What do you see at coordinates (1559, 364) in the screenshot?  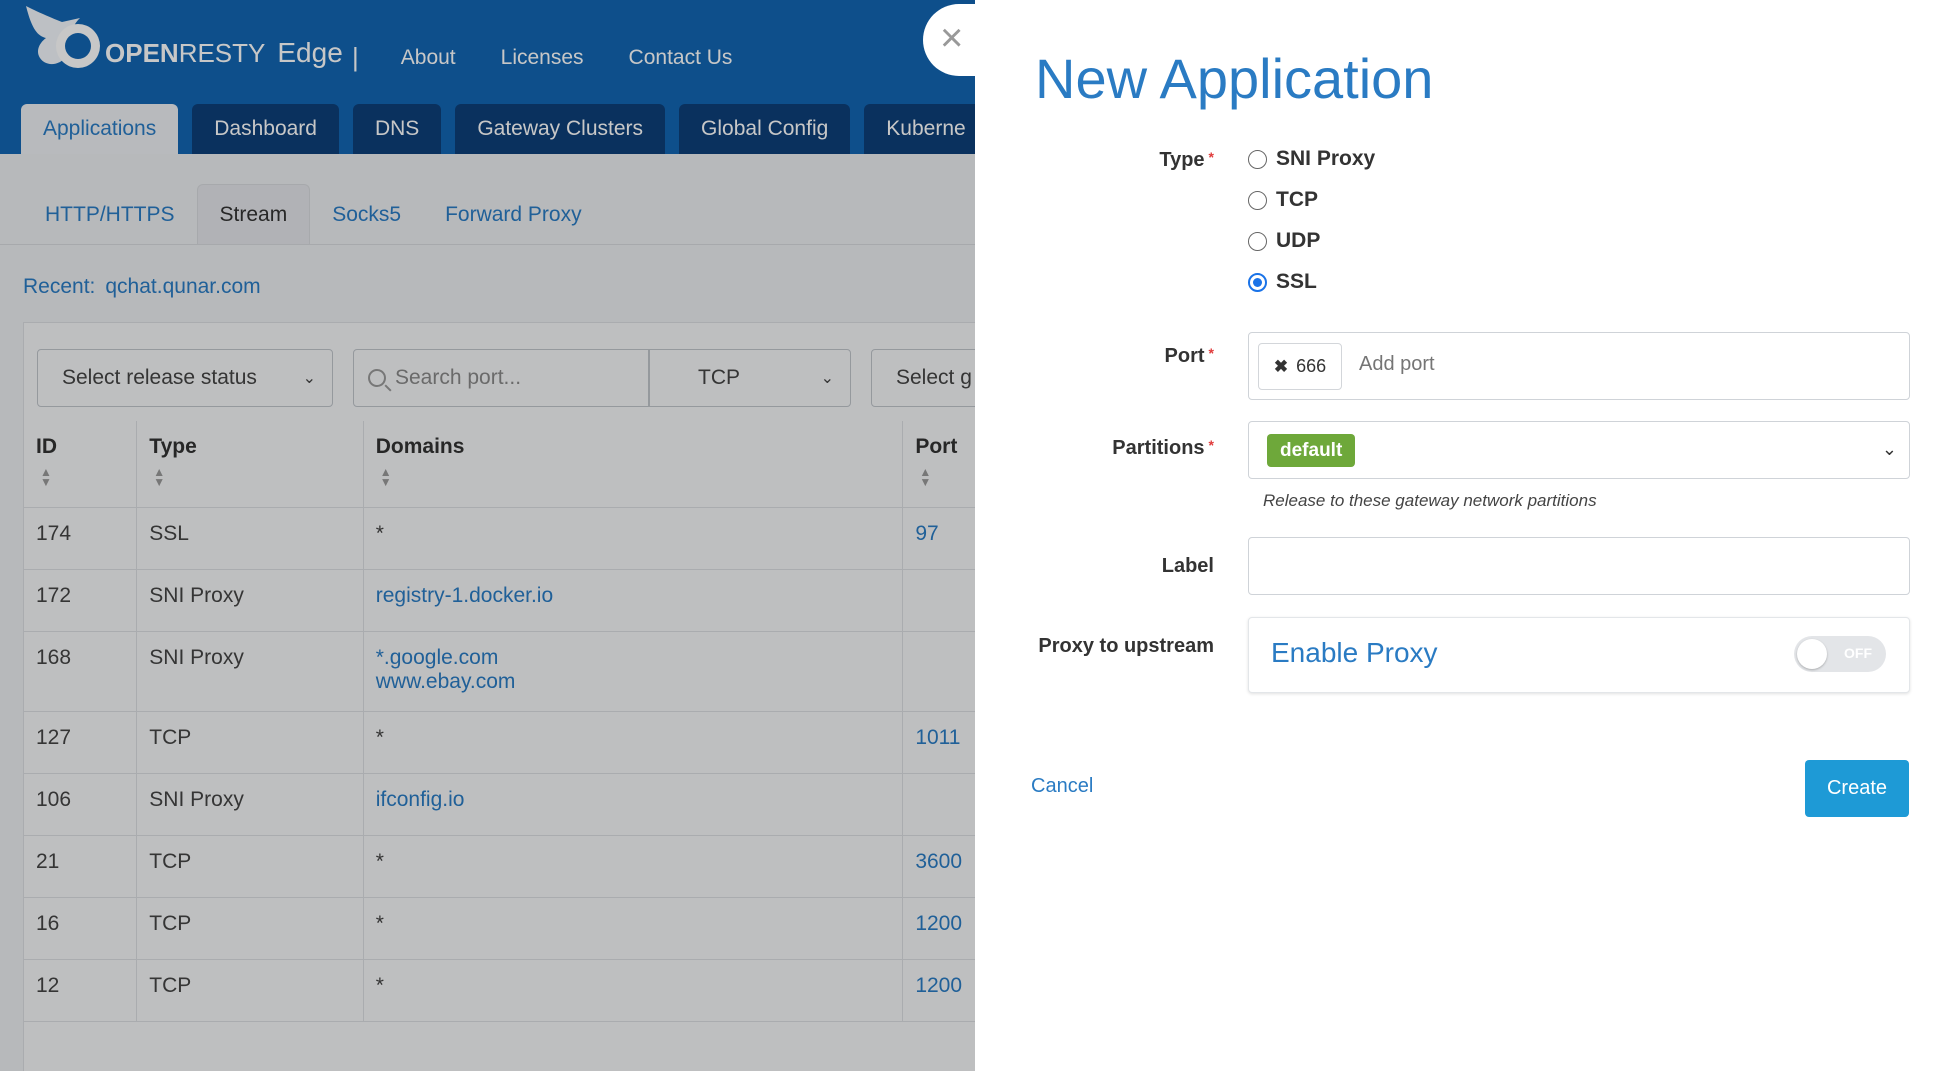 I see `add-port-input` at bounding box center [1559, 364].